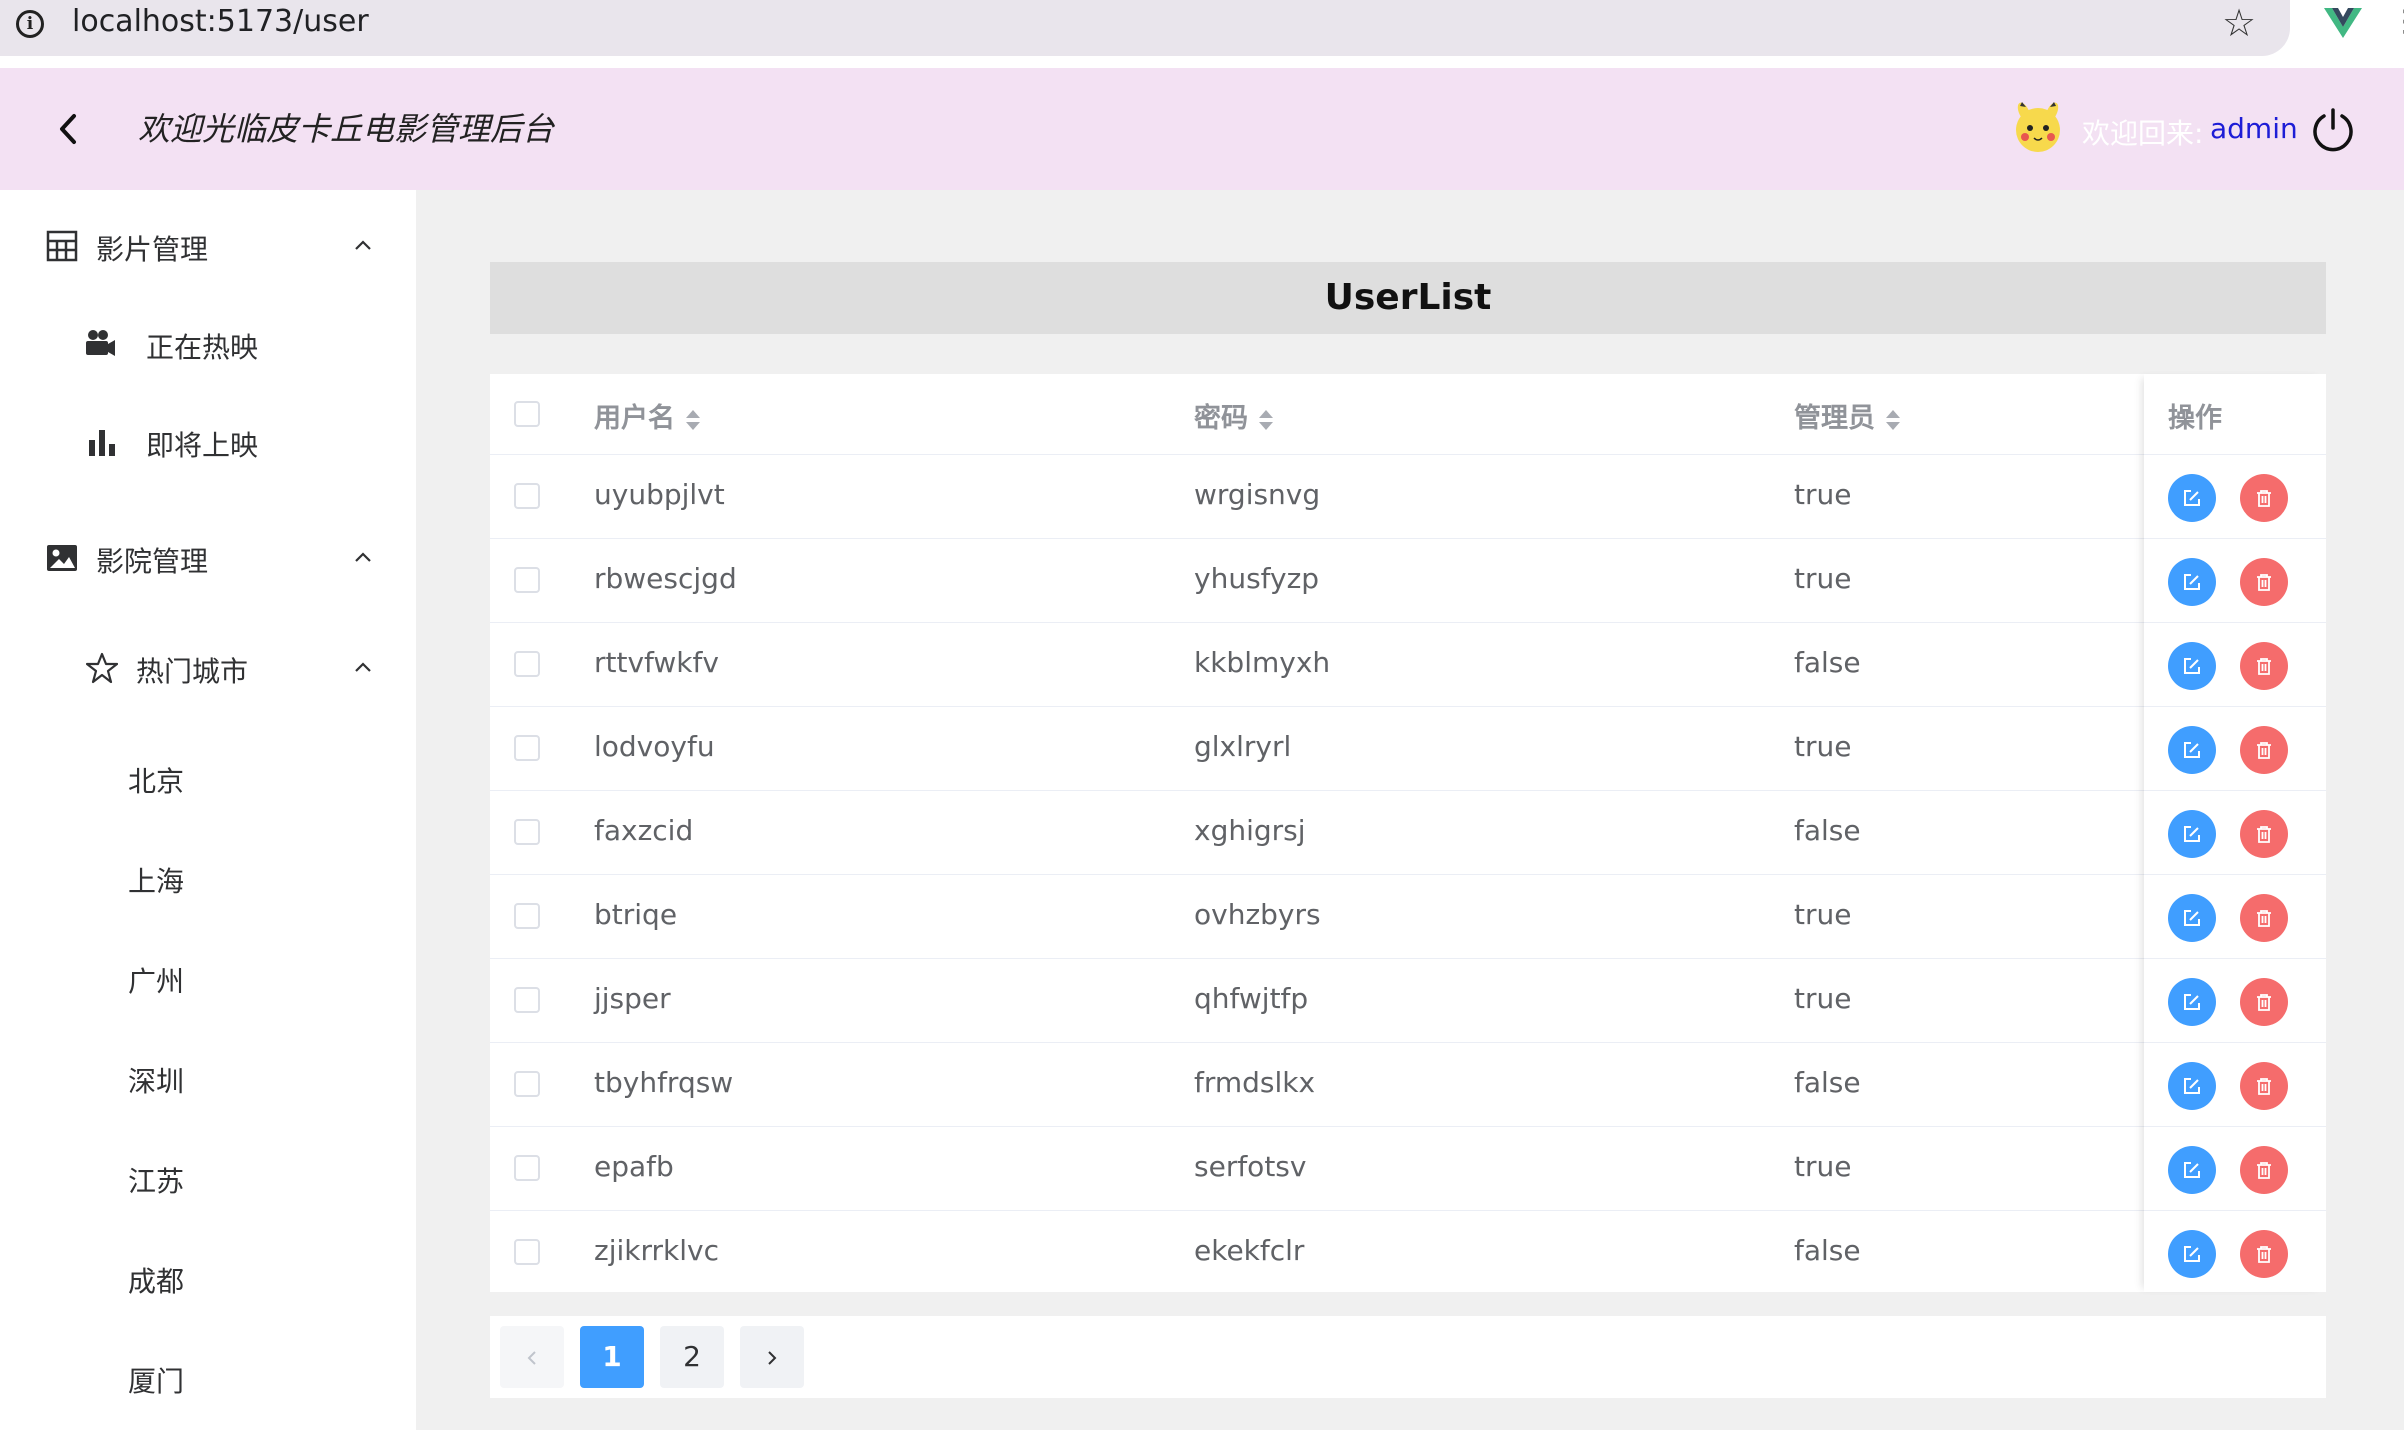 Image resolution: width=2404 pixels, height=1430 pixels. What do you see at coordinates (1408, 664) in the screenshot?
I see `table-row: rttvfwkfv kkblmyxh false` at bounding box center [1408, 664].